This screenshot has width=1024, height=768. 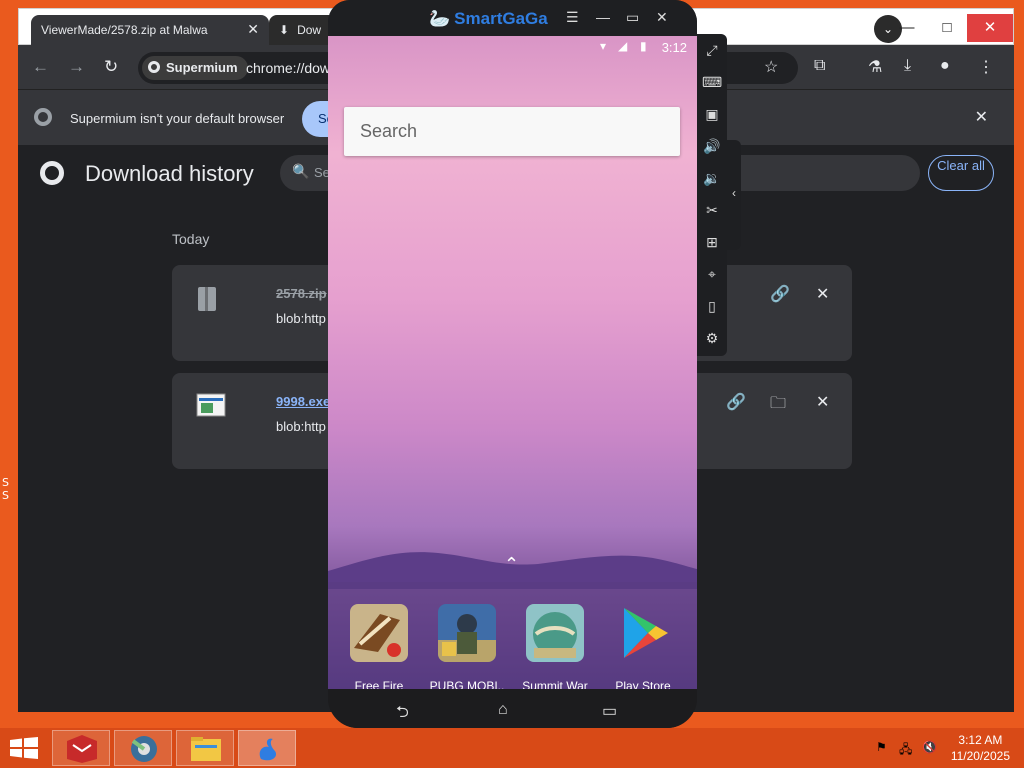 I want to click on tab-viewermade: ViewerMade/2578.zip at Malwa ✕, so click(x=150, y=30).